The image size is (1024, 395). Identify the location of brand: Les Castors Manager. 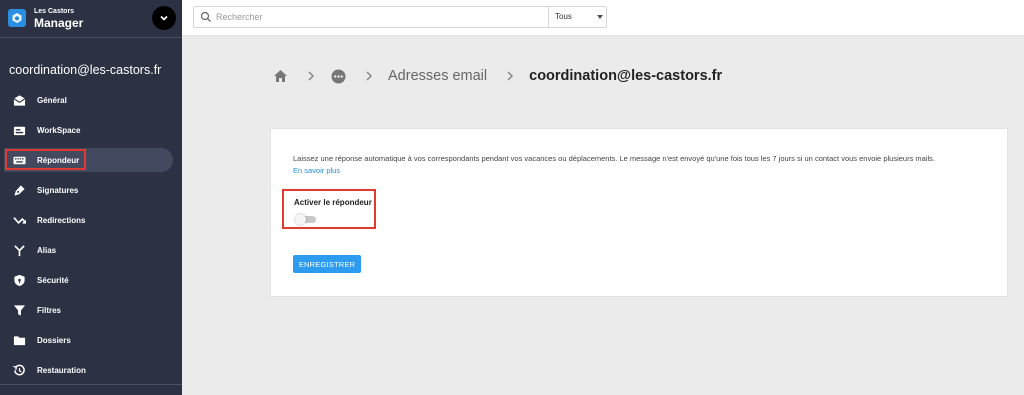
(91, 18).